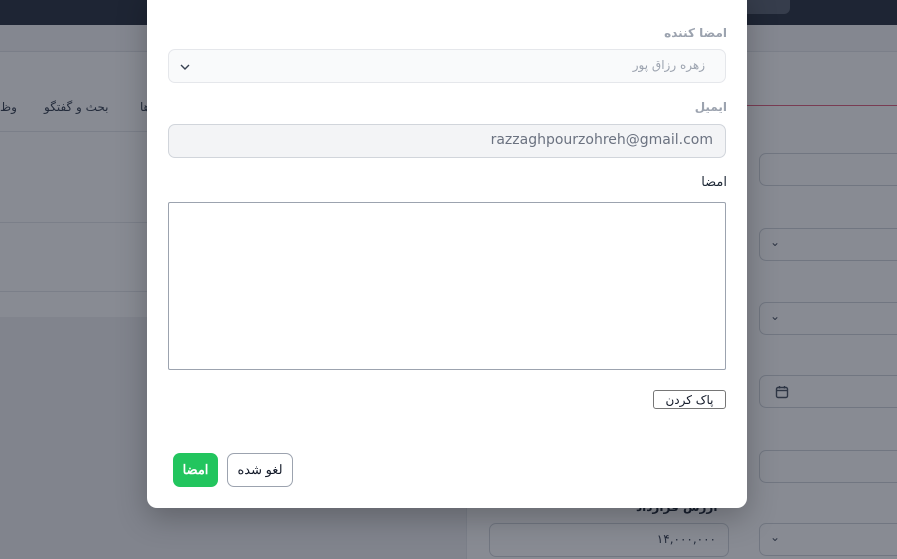 The image size is (897, 559). I want to click on cancel-button: لغو شده, so click(260, 470).